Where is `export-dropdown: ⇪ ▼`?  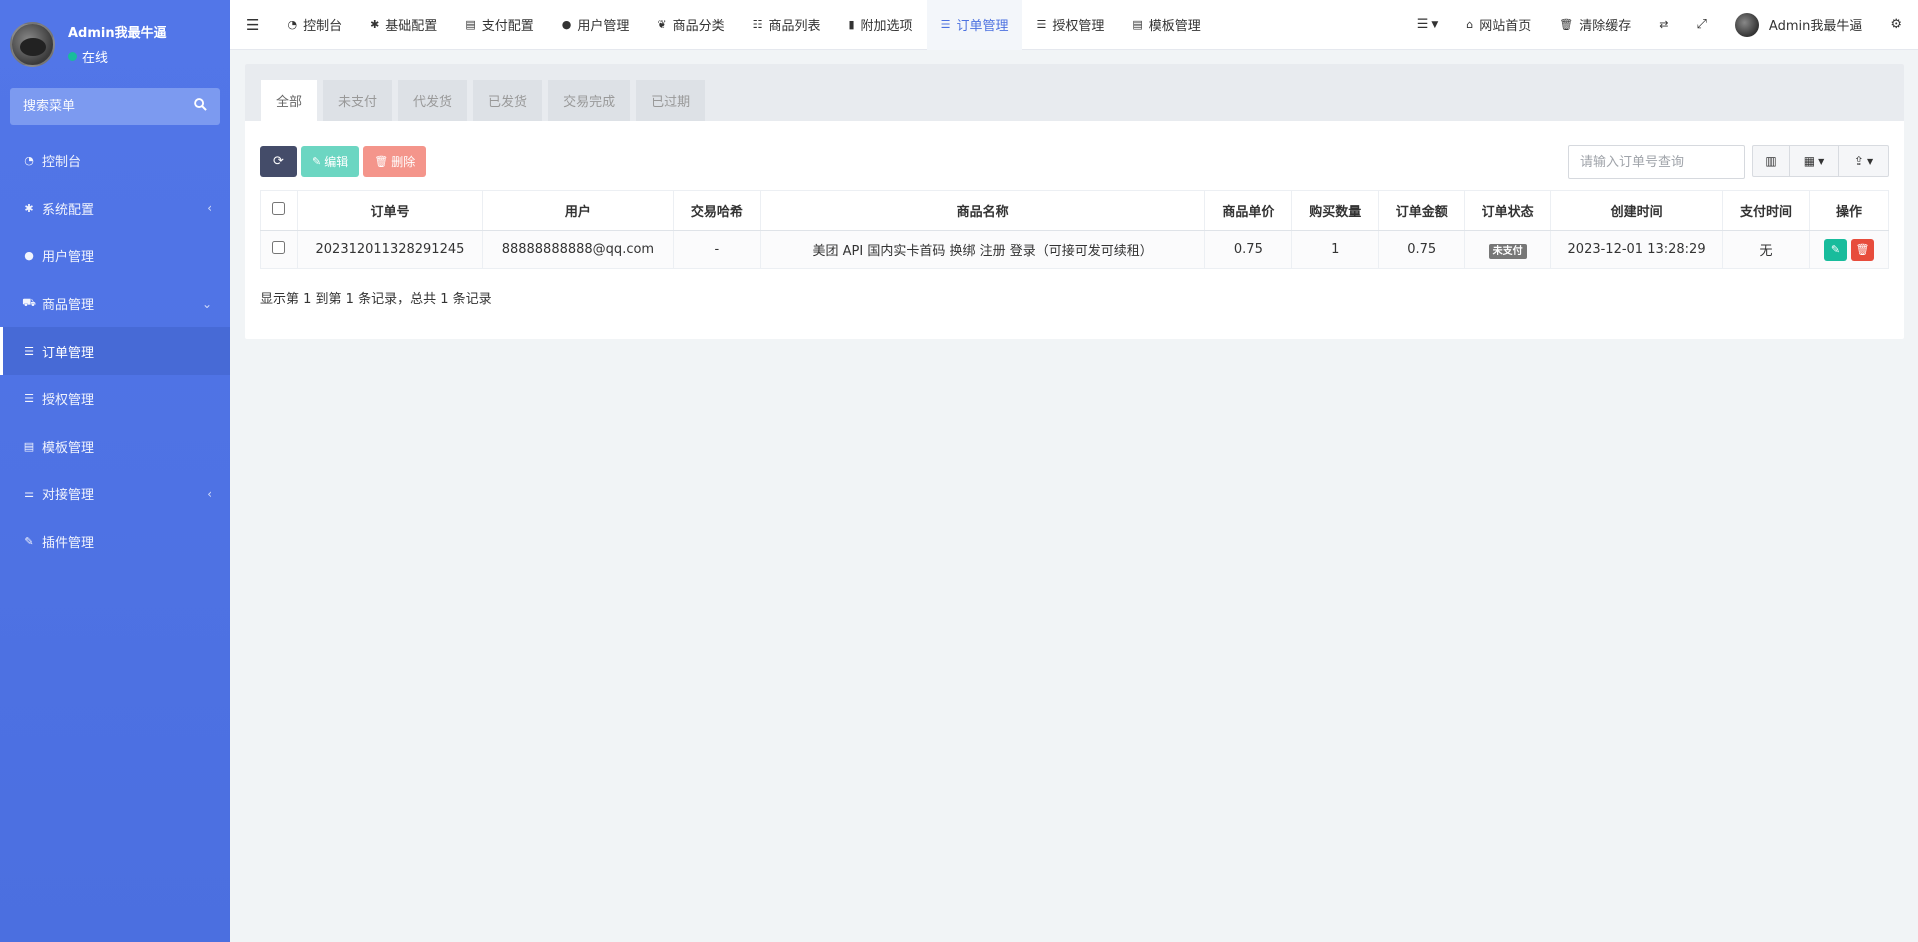 export-dropdown: ⇪ ▼ is located at coordinates (1863, 161).